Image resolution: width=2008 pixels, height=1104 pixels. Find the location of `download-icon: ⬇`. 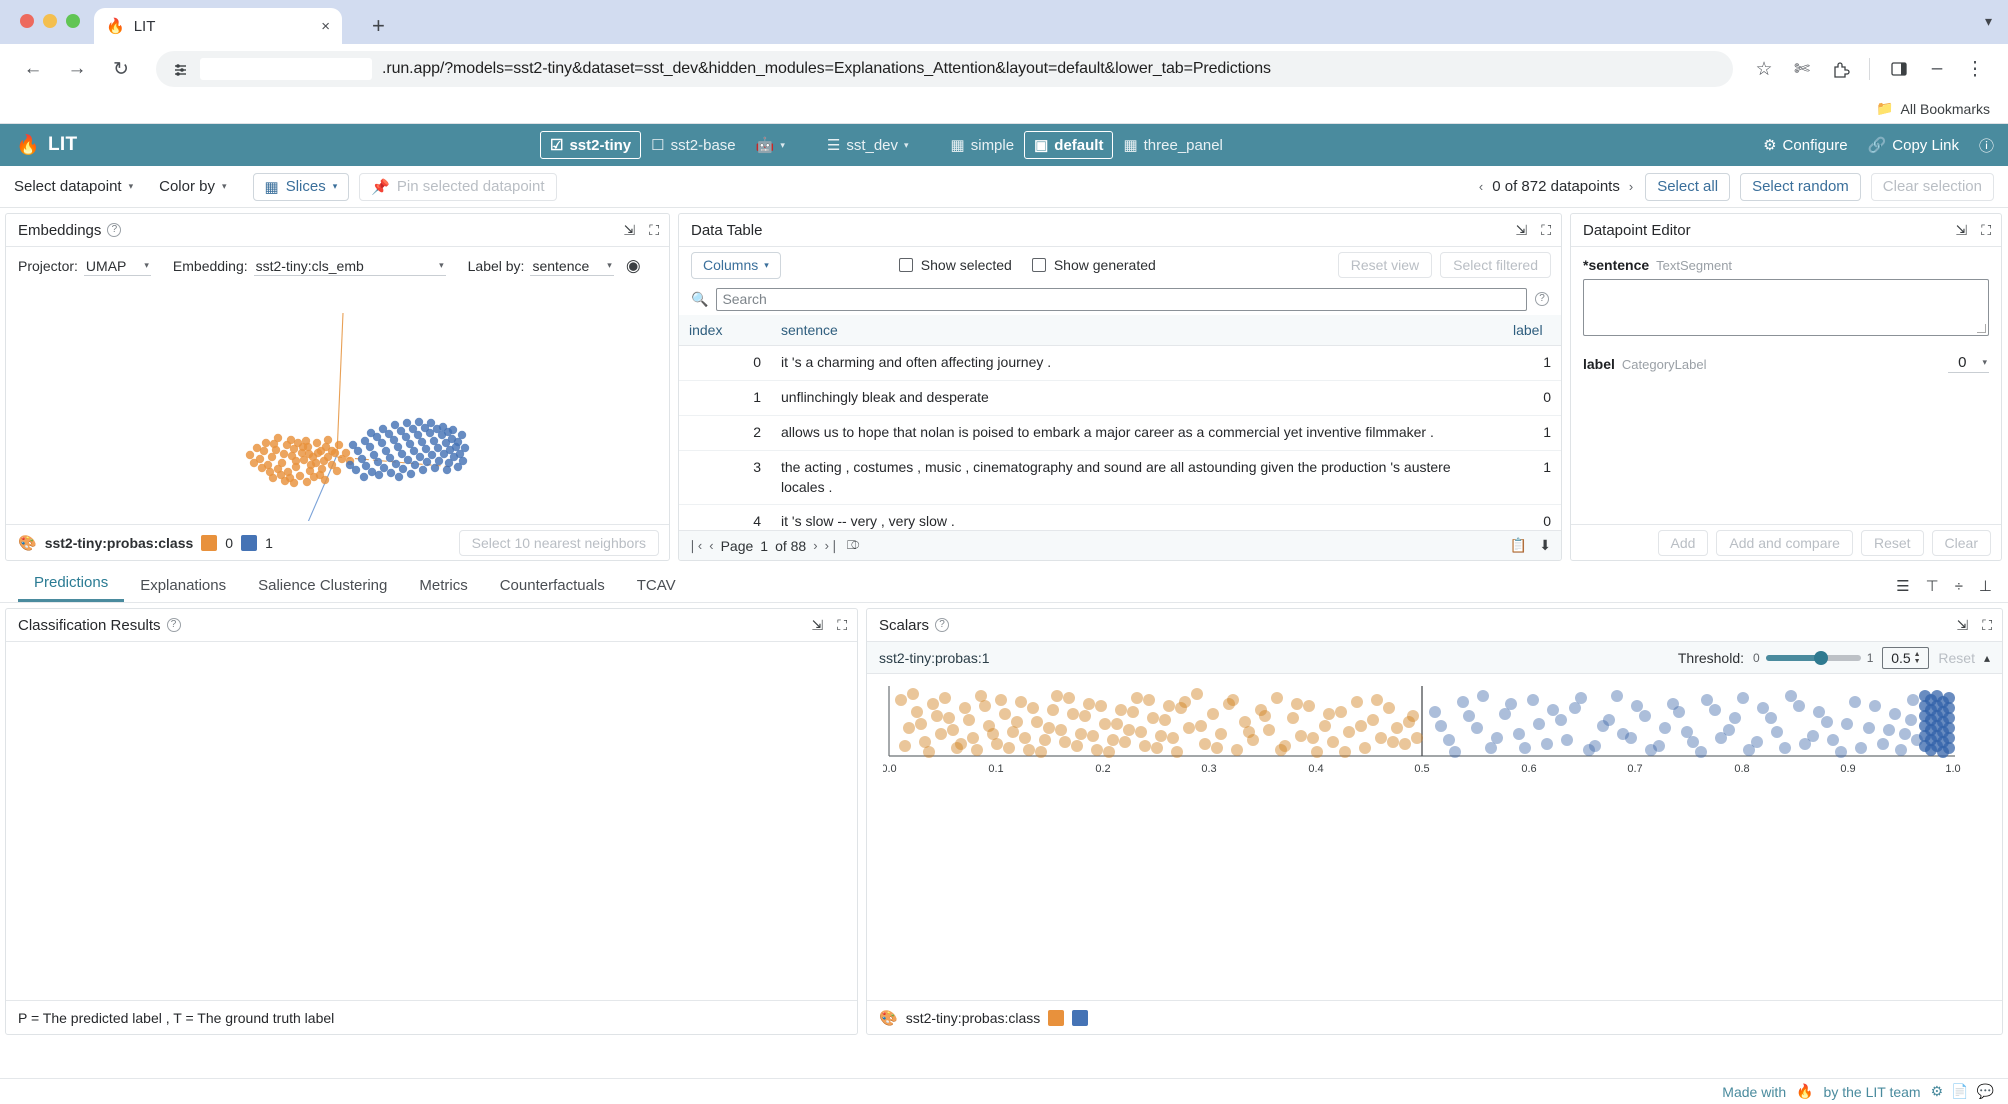

download-icon: ⬇ is located at coordinates (1545, 545).